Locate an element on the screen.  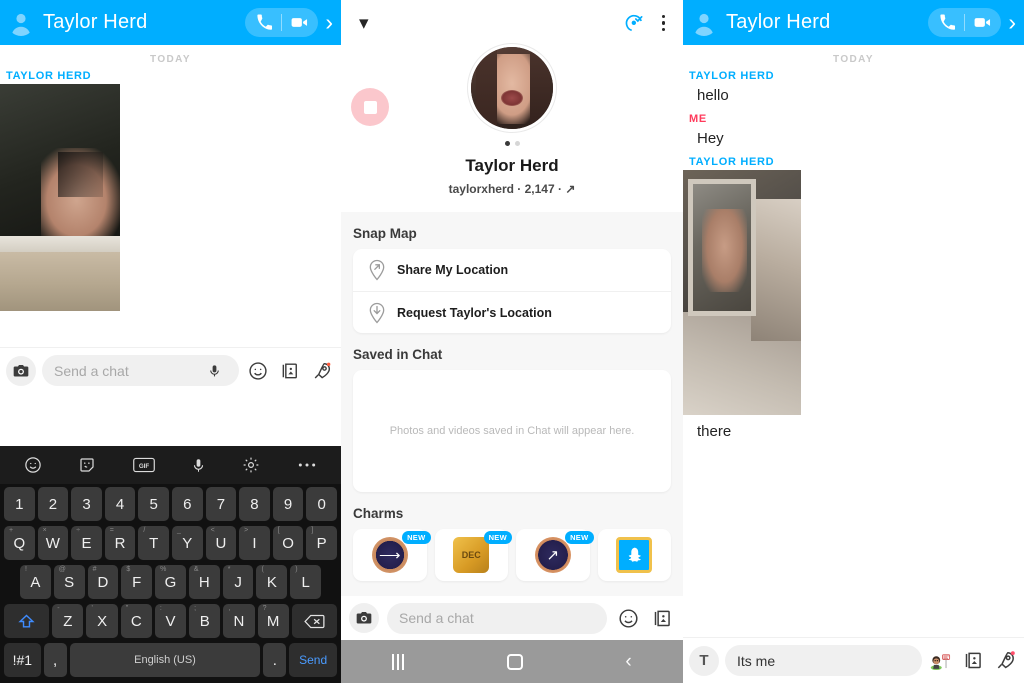
key: × W is located at coordinates (53, 543).